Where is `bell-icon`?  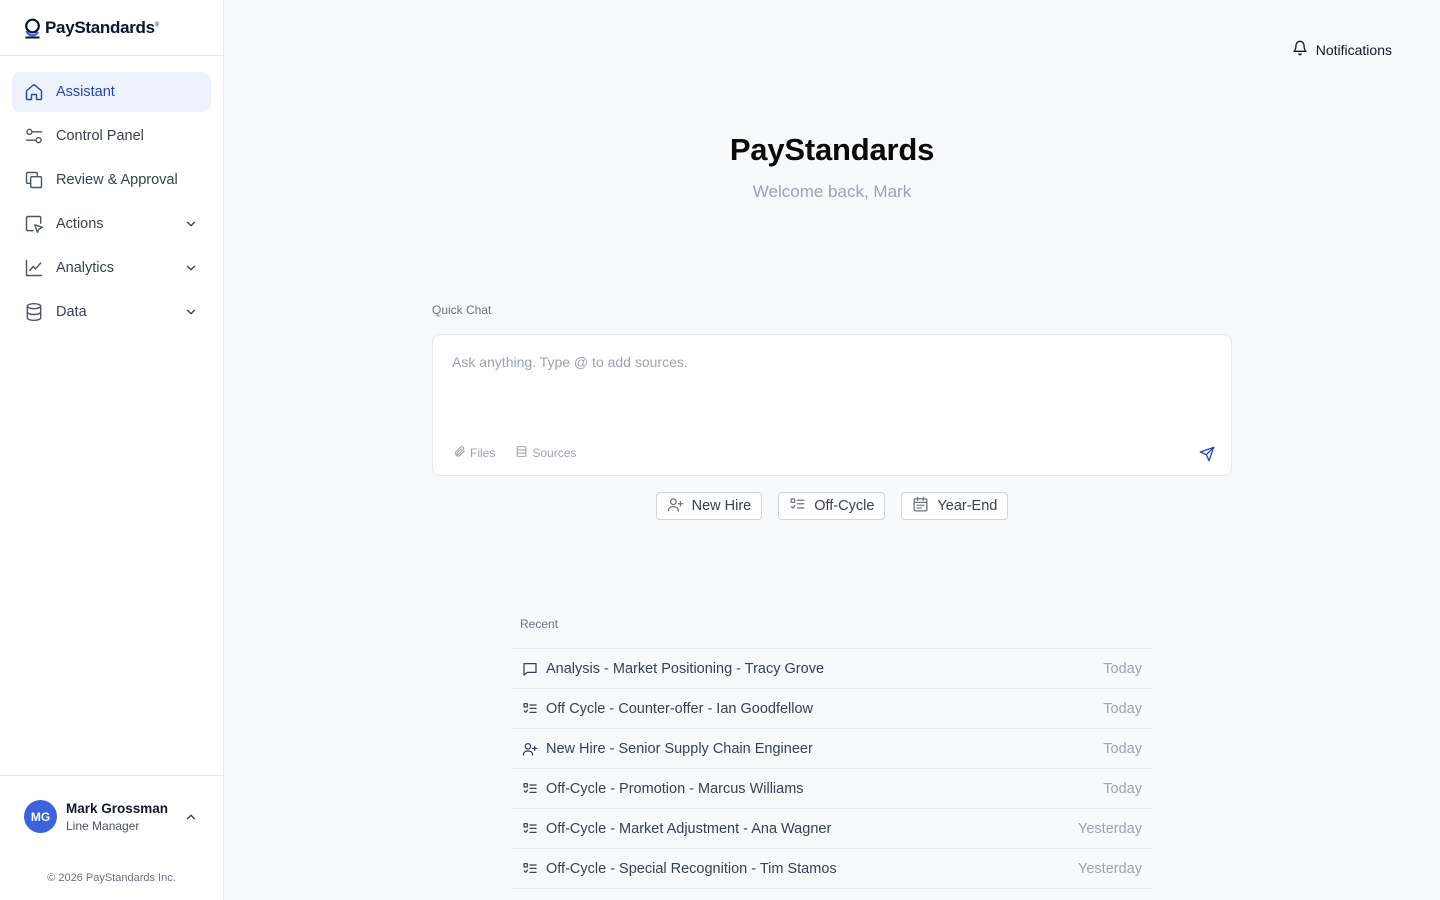 bell-icon is located at coordinates (1300, 49).